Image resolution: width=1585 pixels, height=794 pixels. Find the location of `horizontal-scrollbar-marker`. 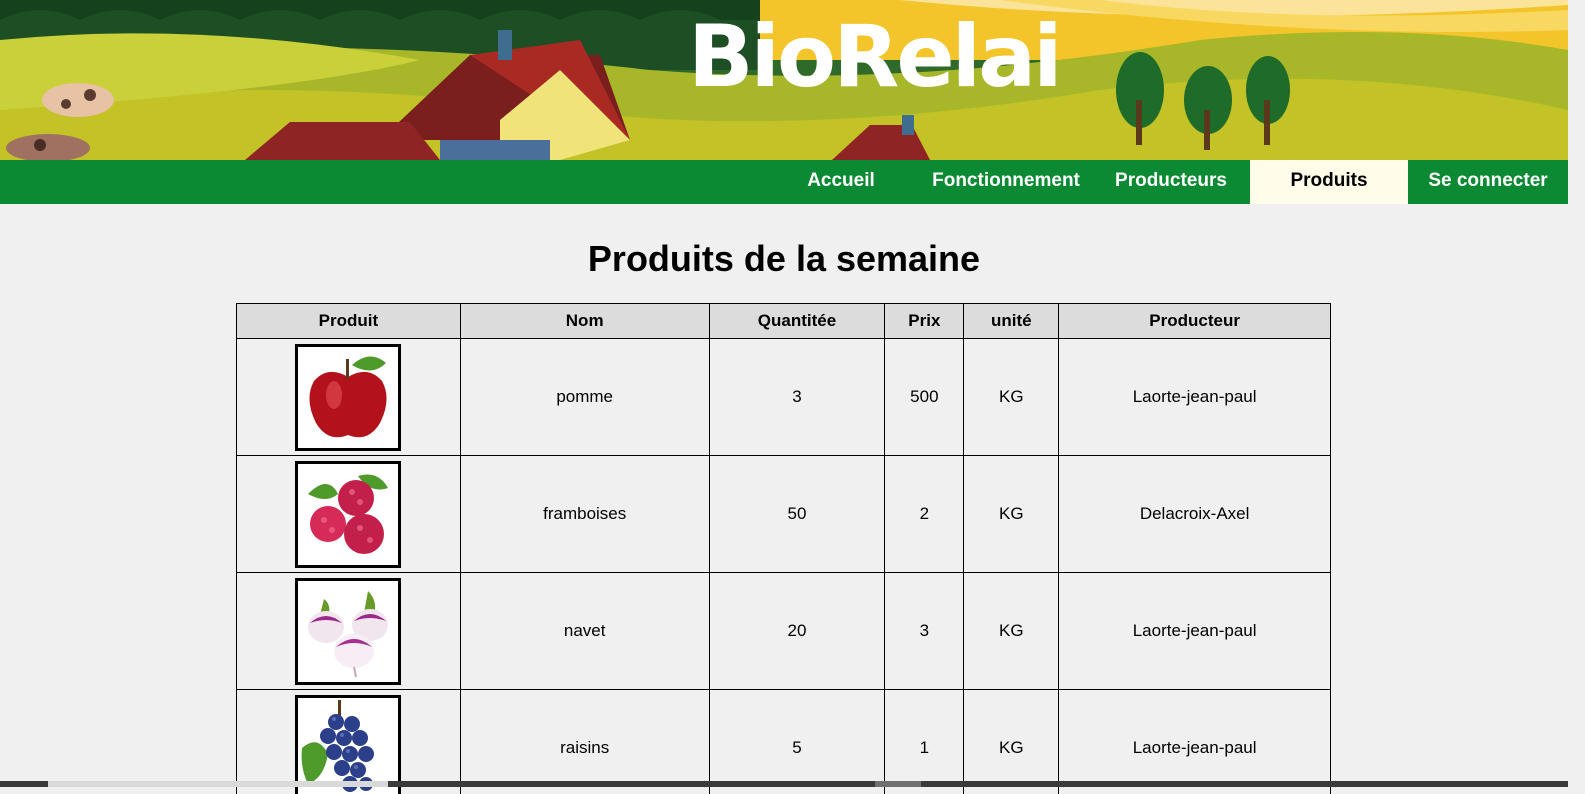

horizontal-scrollbar-marker is located at coordinates (898, 784).